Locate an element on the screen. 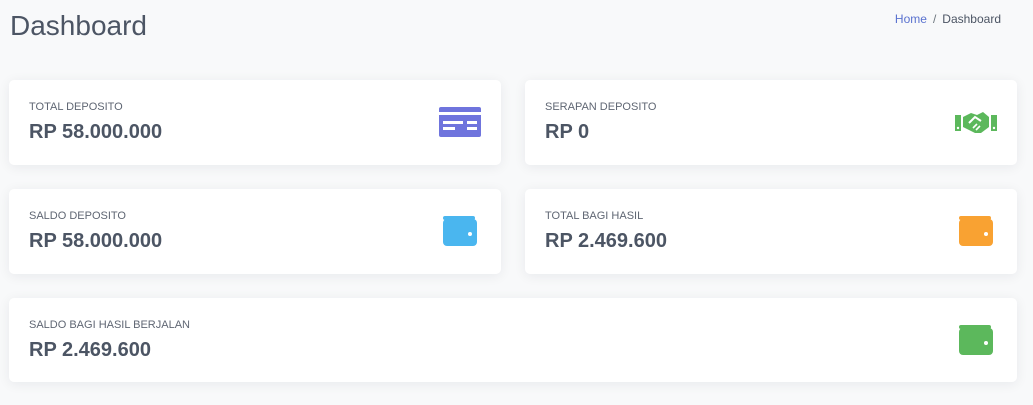  total-deposito-card: TOTAL DEPOSITO RP 58.000.000 is located at coordinates (255, 122).